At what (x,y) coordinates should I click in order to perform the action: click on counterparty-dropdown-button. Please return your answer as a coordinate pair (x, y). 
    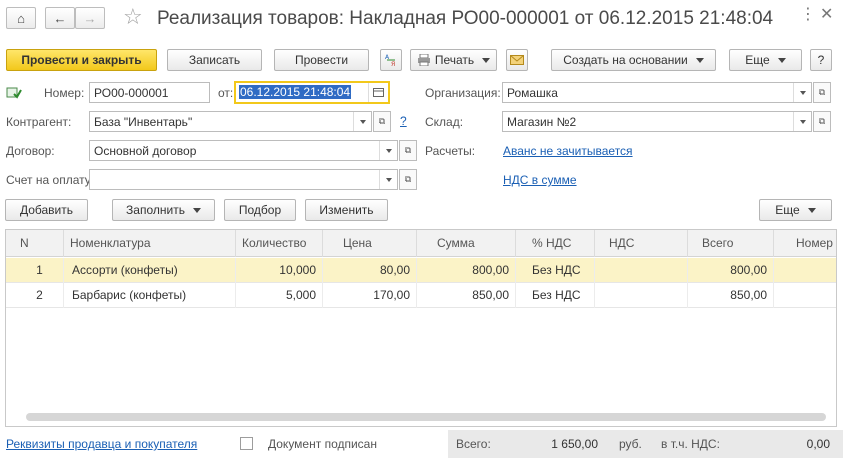
    Looking at the image, I should click on (362, 121).